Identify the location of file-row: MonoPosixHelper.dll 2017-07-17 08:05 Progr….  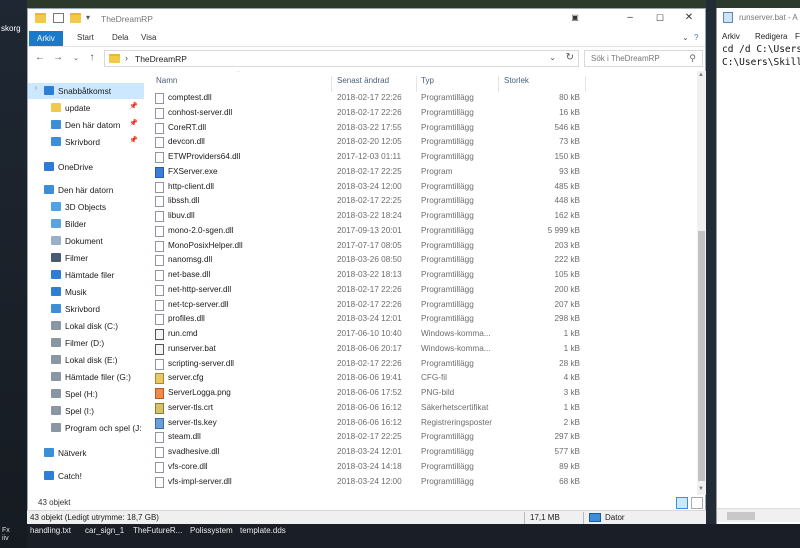
(422, 246).